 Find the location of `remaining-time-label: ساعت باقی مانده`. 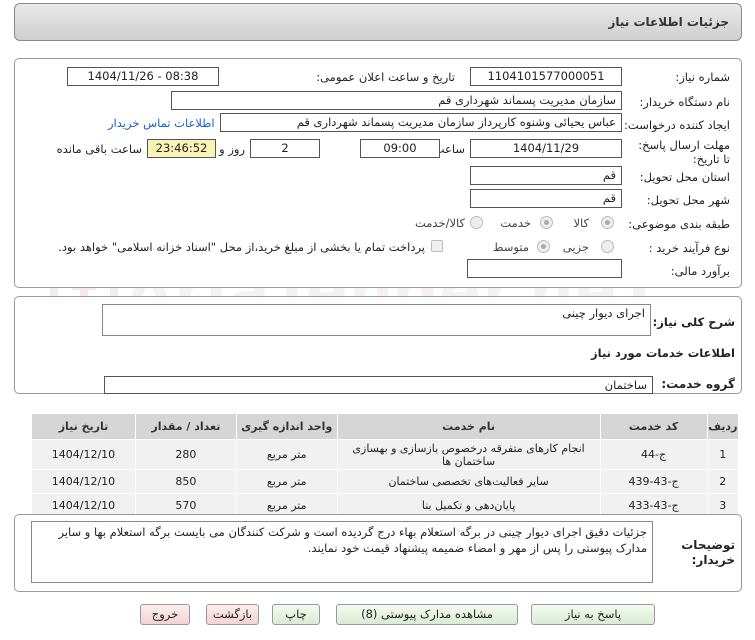

remaining-time-label: ساعت باقی مانده is located at coordinates (99, 149).